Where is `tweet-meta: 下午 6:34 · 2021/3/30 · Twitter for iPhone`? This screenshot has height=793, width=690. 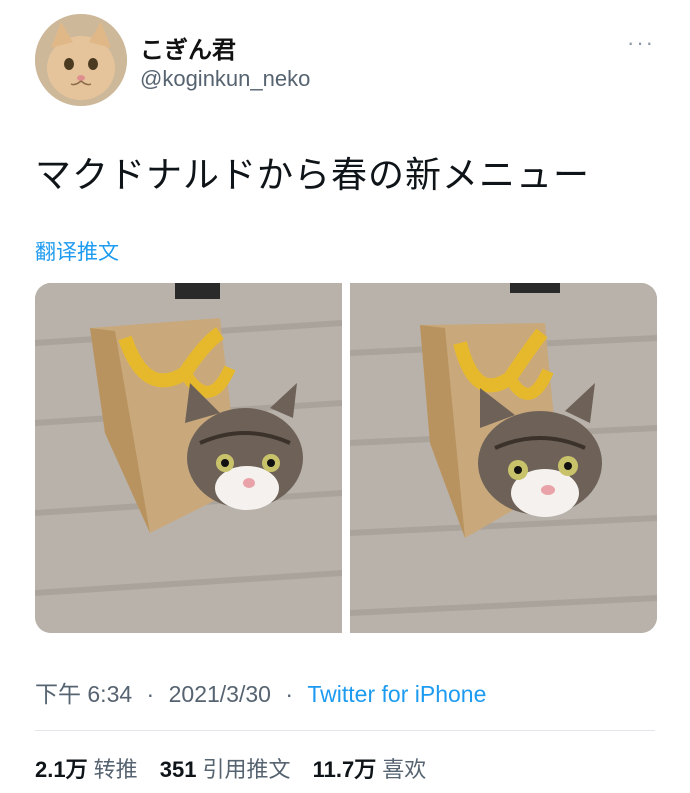 tweet-meta: 下午 6:34 · 2021/3/30 · Twitter for iPhone is located at coordinates (260, 692).